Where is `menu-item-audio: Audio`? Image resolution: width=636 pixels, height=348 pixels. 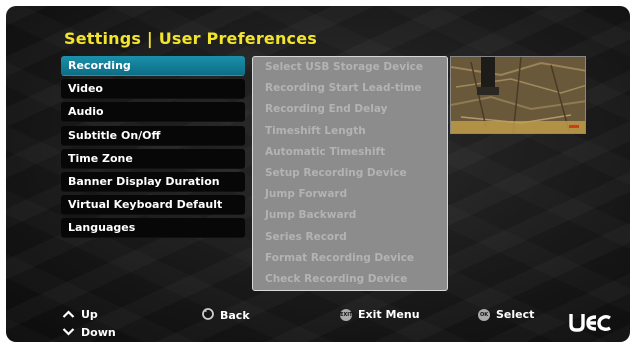
menu-item-audio: Audio is located at coordinates (153, 112).